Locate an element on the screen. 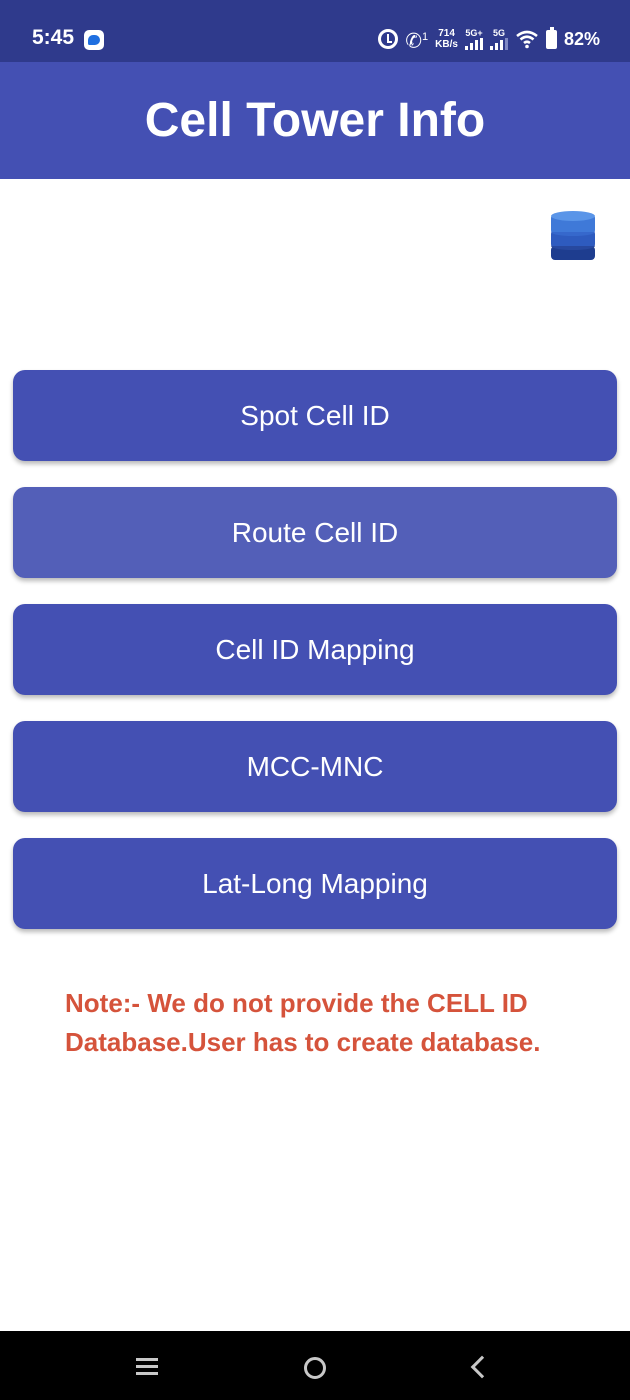 Image resolution: width=630 pixels, height=1400 pixels. spot-cell-id-button: Spot Cell ID is located at coordinates (315, 415).